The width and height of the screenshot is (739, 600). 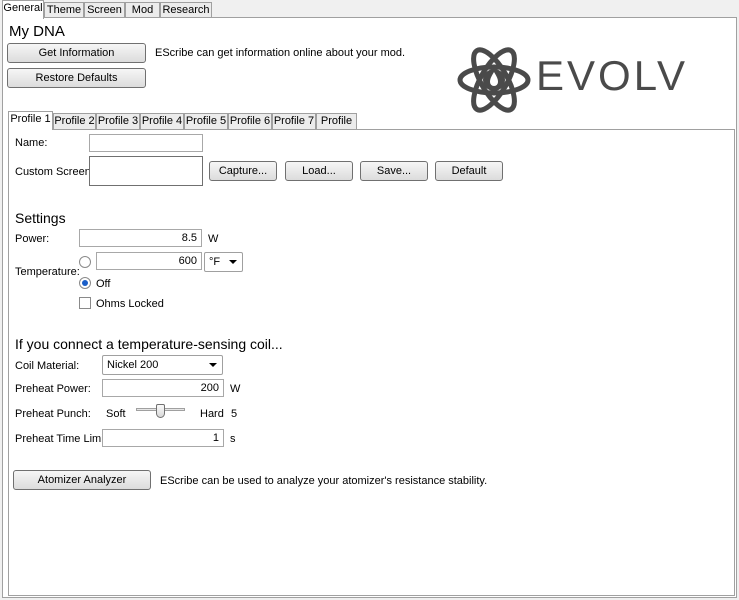 I want to click on preheat-power-unit: W, so click(x=235, y=389).